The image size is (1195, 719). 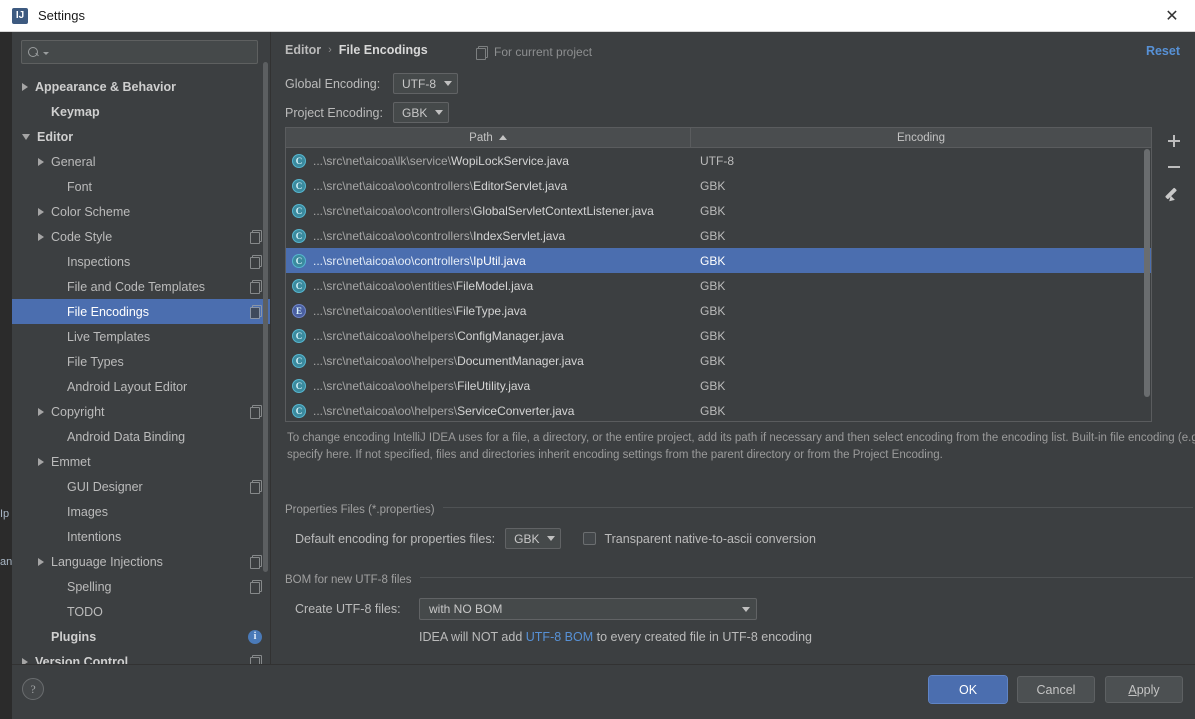 I want to click on sidebar-item-inspections: Inspections, so click(x=141, y=261).